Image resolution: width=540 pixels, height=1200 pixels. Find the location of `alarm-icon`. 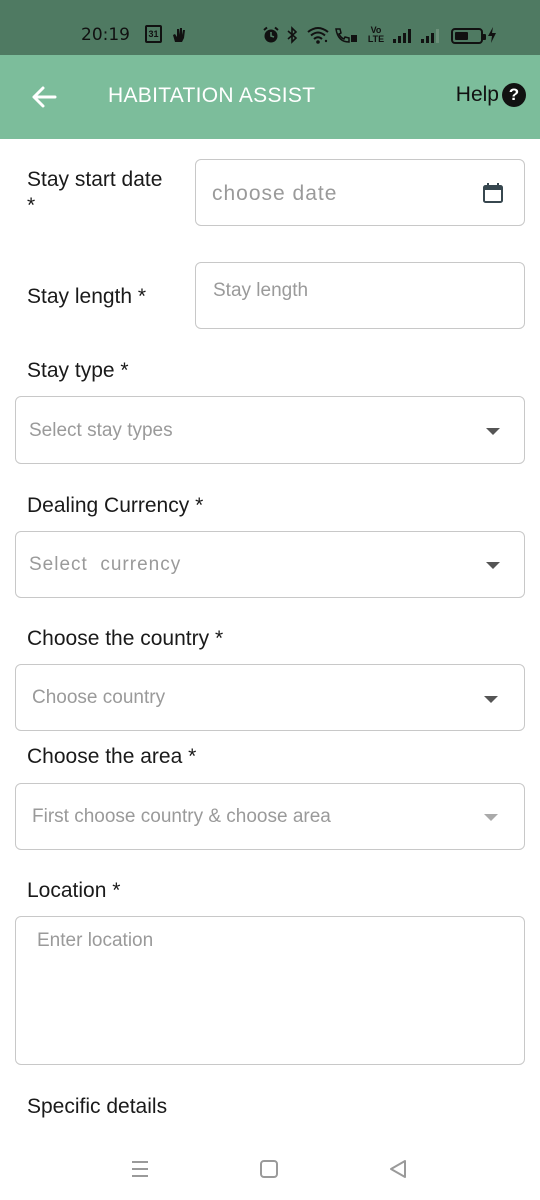

alarm-icon is located at coordinates (271, 35).